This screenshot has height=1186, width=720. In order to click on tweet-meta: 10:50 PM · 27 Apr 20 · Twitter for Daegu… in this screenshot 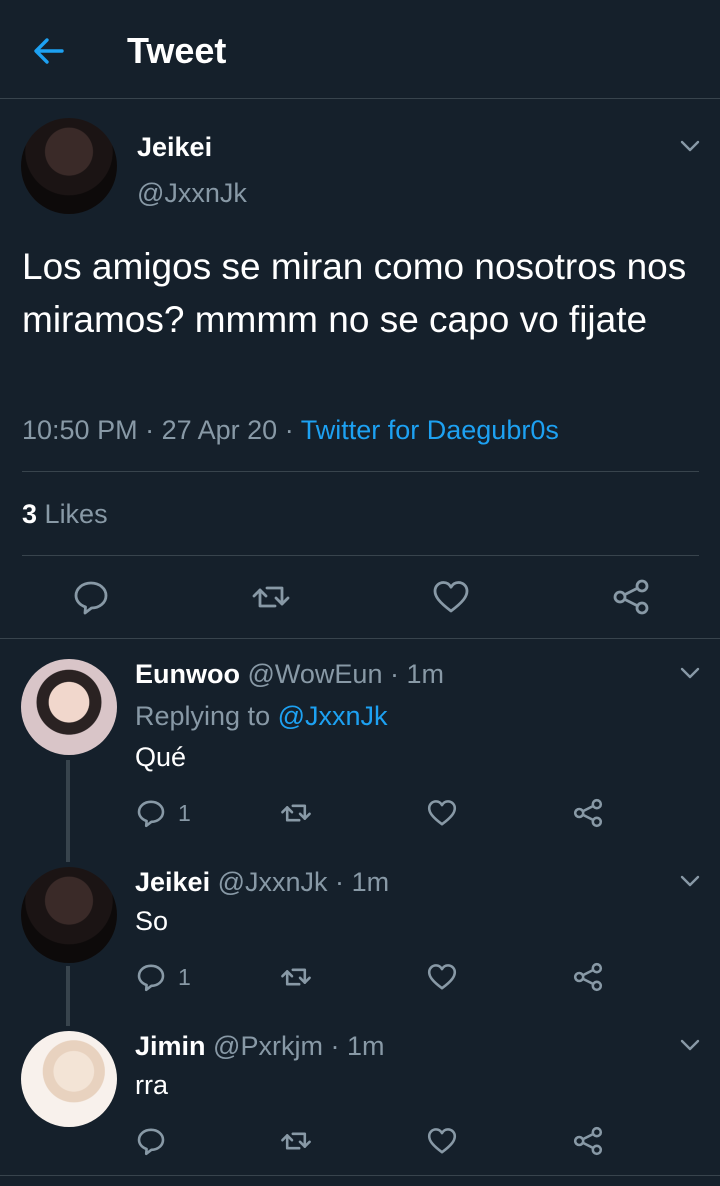, I will do `click(290, 430)`.